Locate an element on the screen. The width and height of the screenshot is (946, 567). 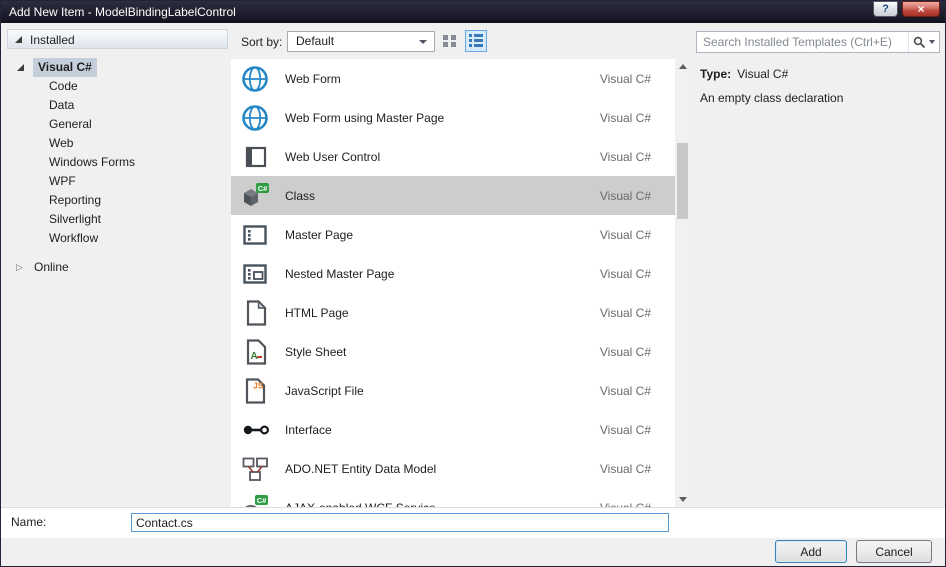
template-item-web-user-control: Web User Control Visual C# is located at coordinates (453, 156).